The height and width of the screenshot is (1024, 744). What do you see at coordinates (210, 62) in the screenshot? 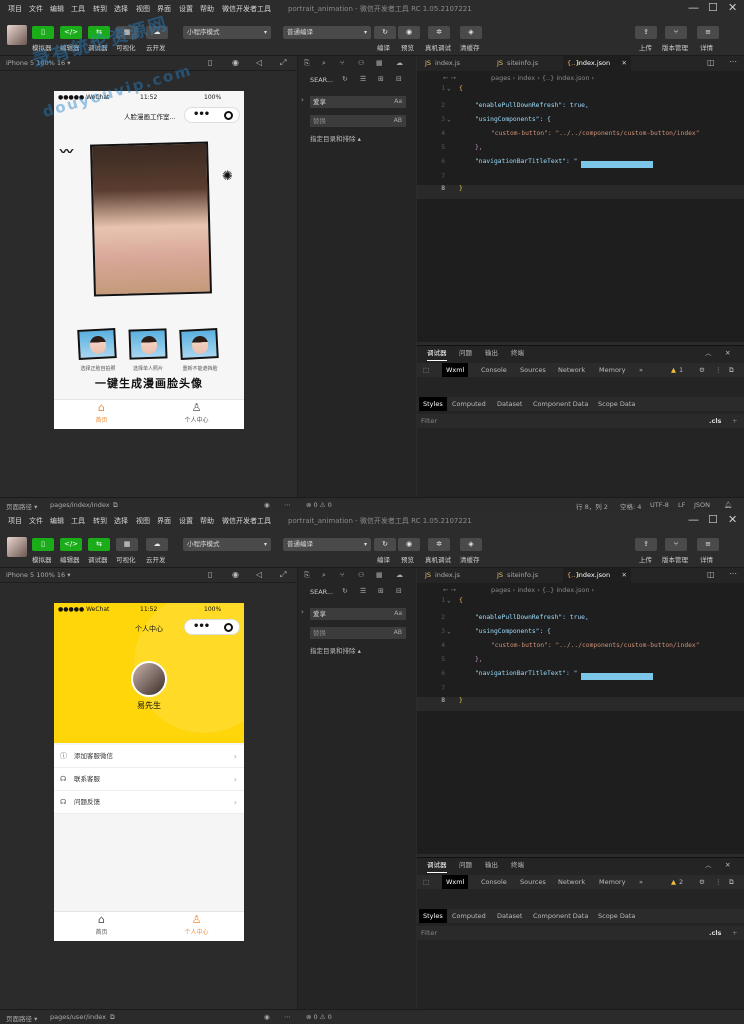
I see `phone-icon: ▯` at bounding box center [210, 62].